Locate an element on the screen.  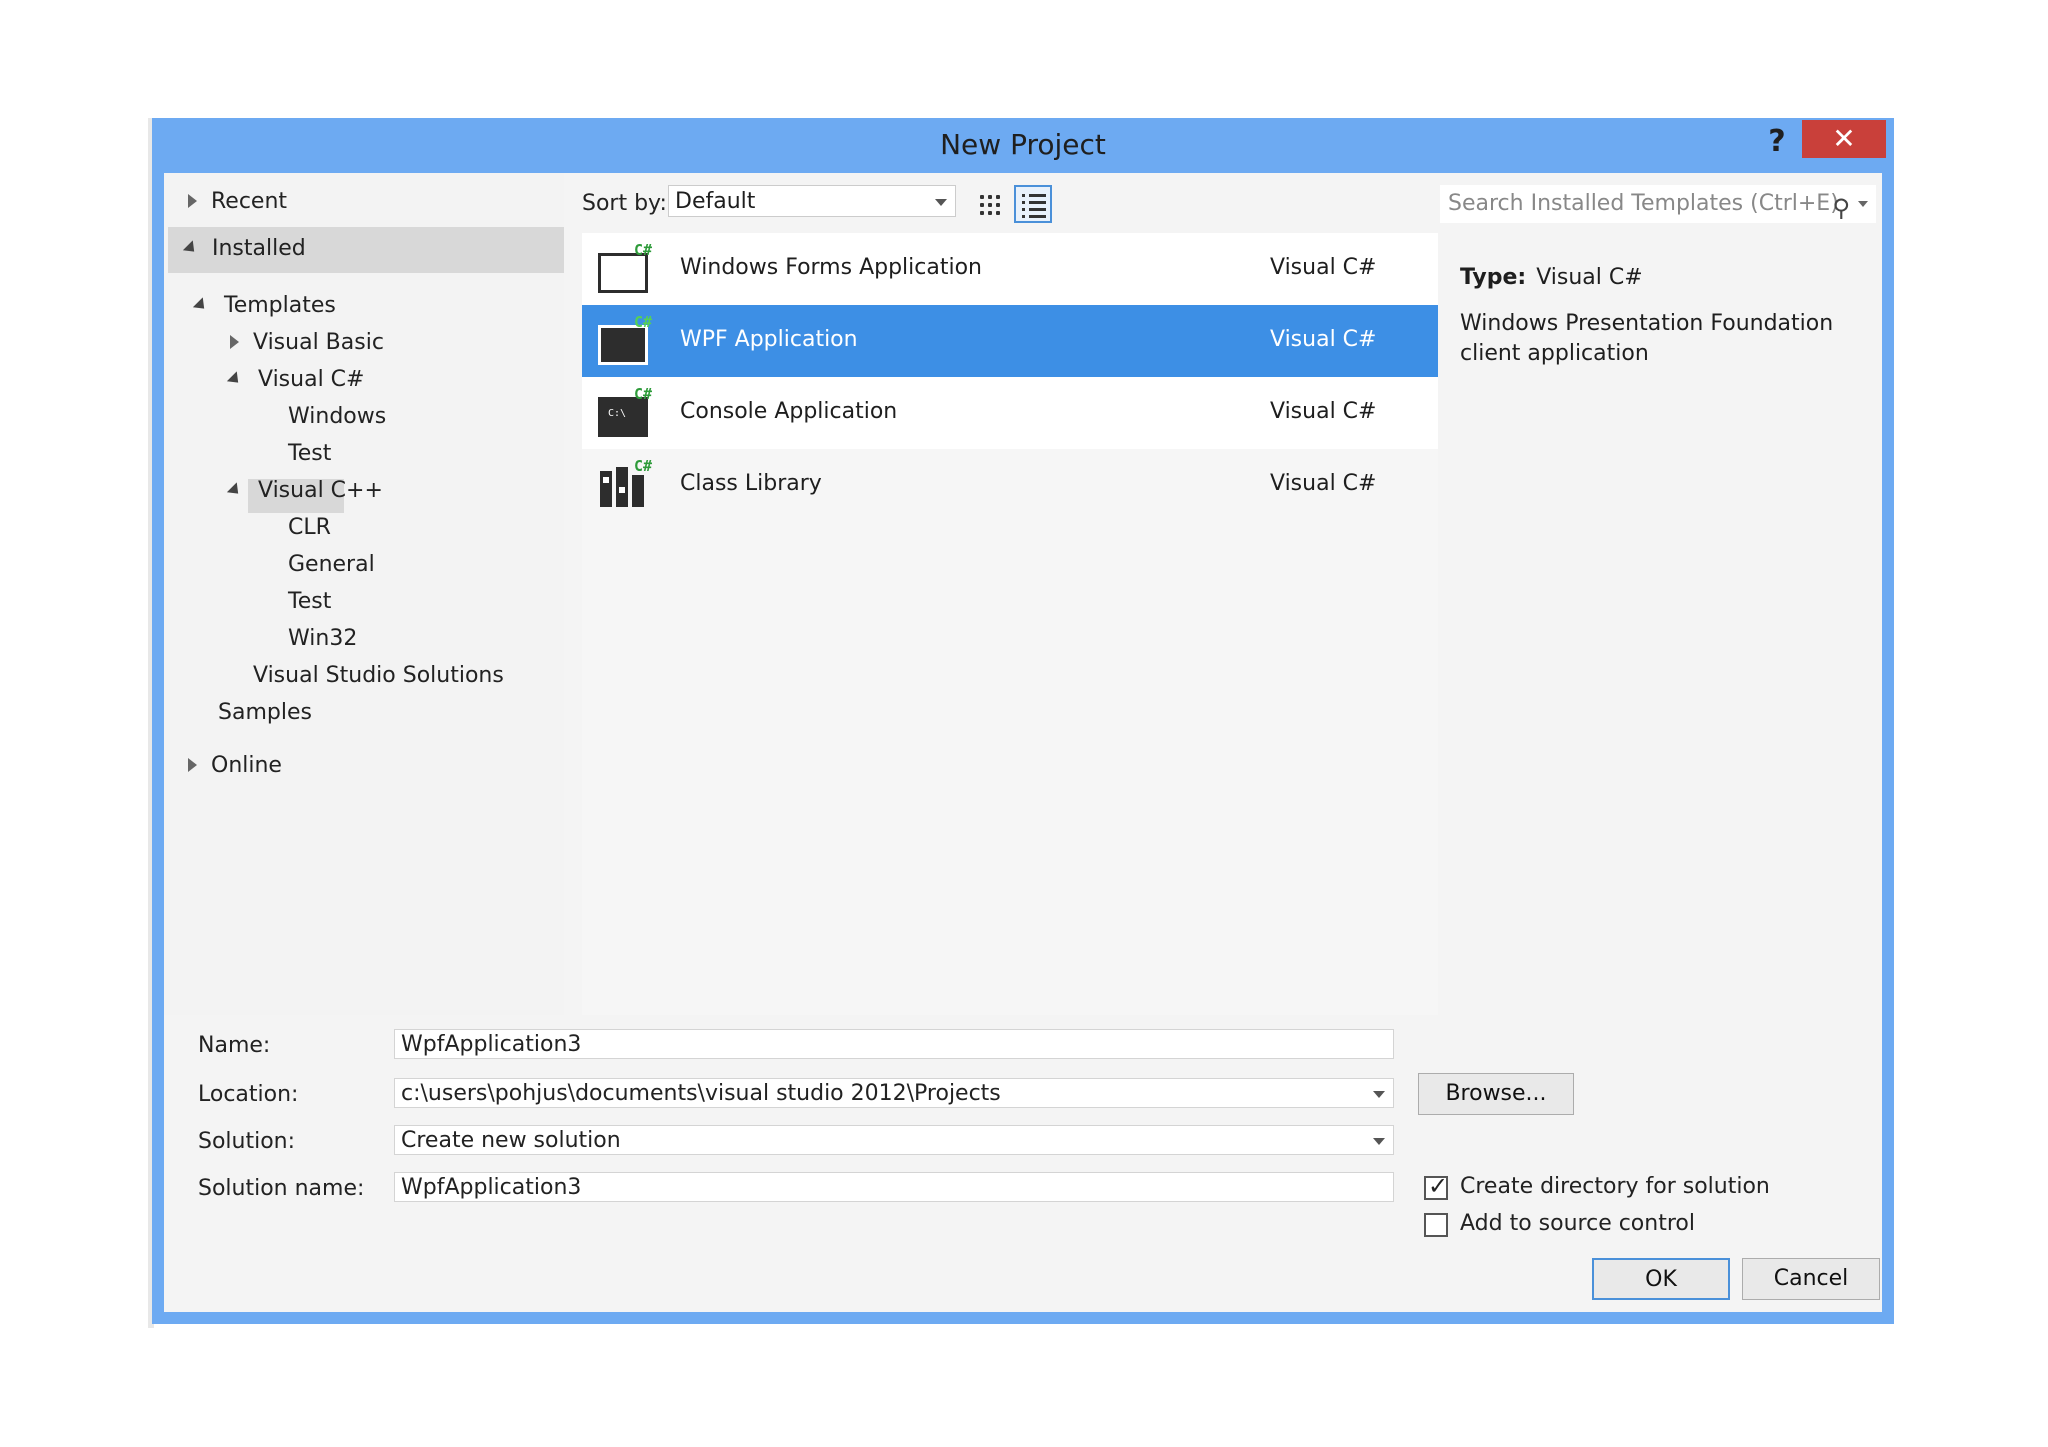
tree-item-cpp-test: Test is located at coordinates (309, 601).